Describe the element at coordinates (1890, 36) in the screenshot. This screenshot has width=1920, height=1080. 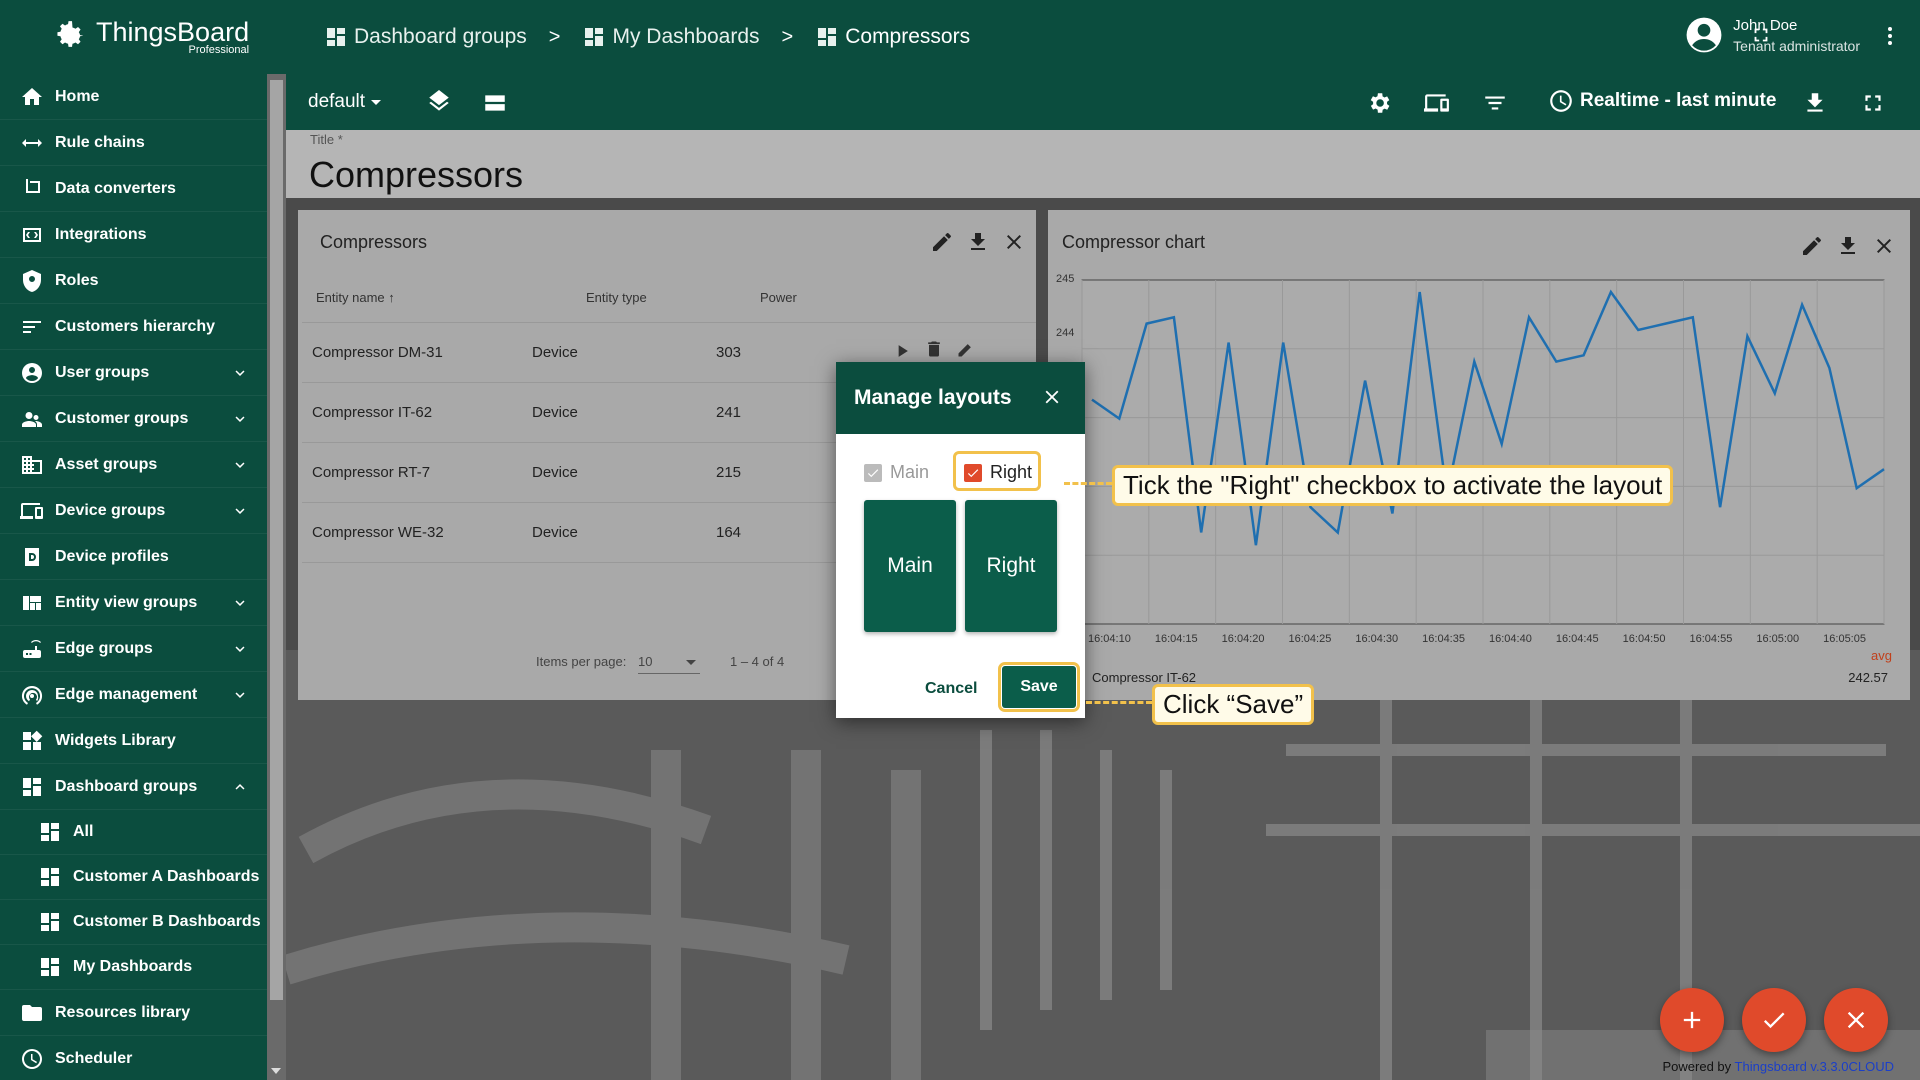
I see `more-vert-icon` at that location.